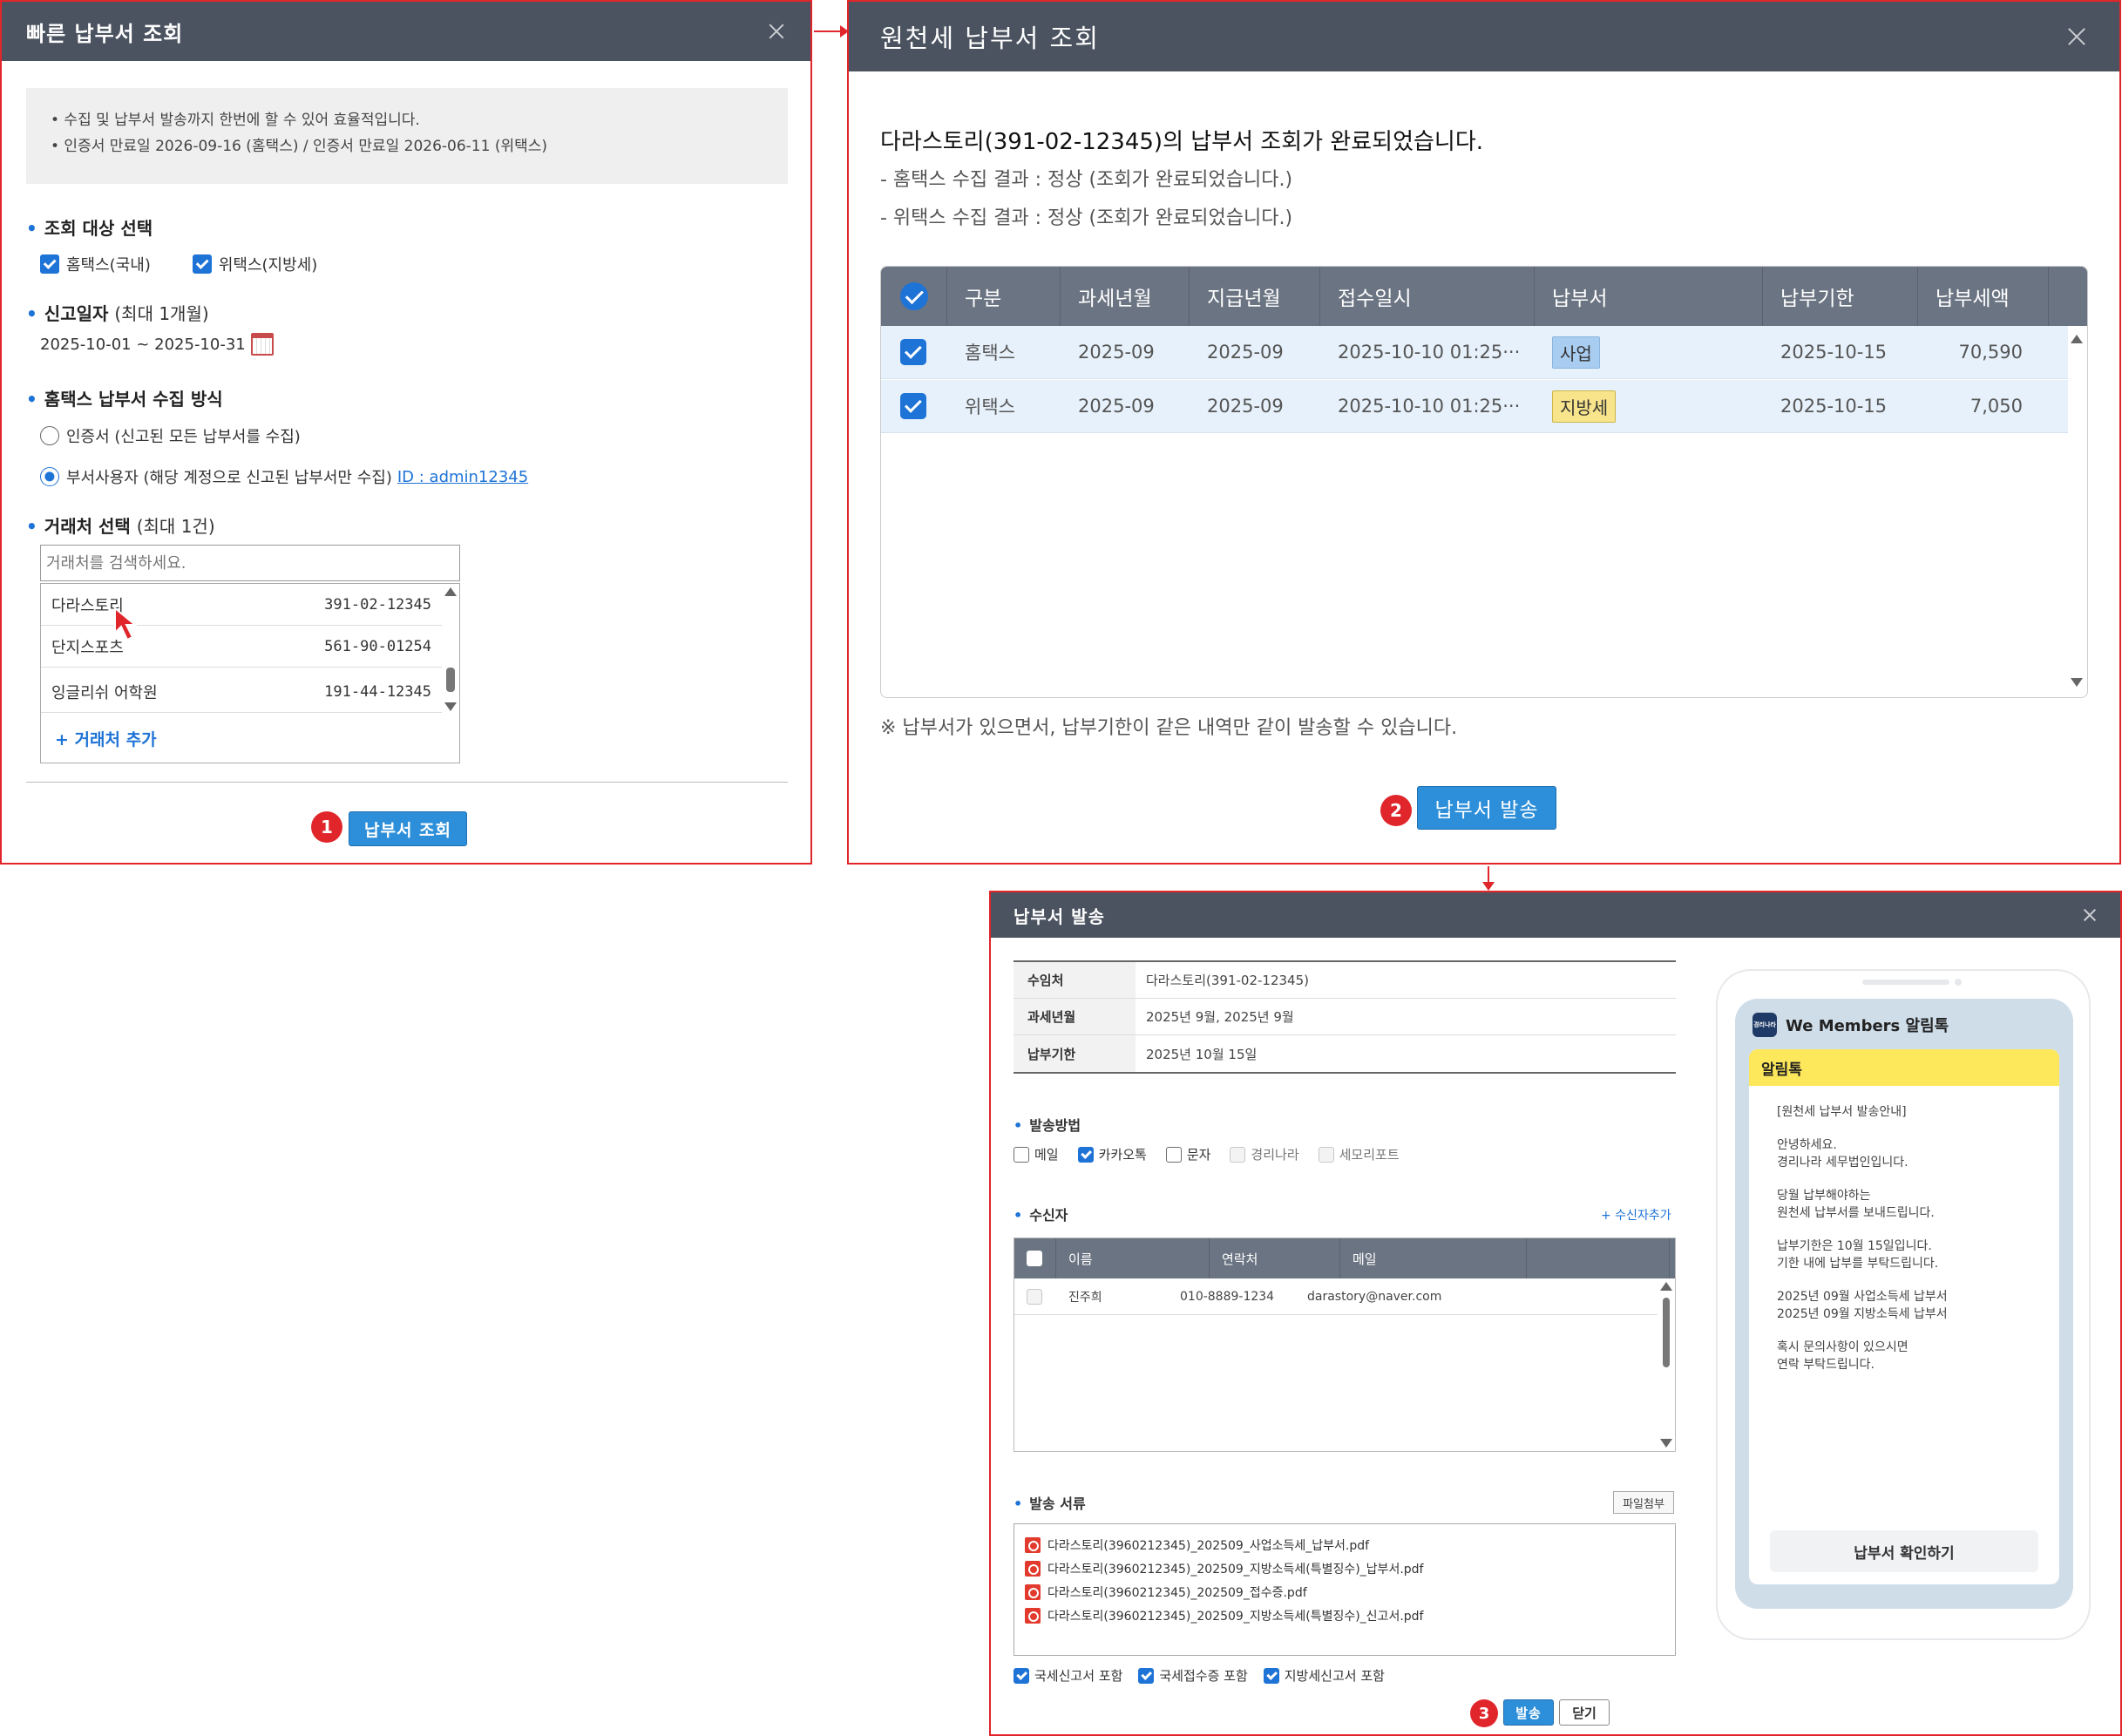  What do you see at coordinates (1824, 1196) in the screenshot?
I see `message-line: 당월 납부해야하는` at bounding box center [1824, 1196].